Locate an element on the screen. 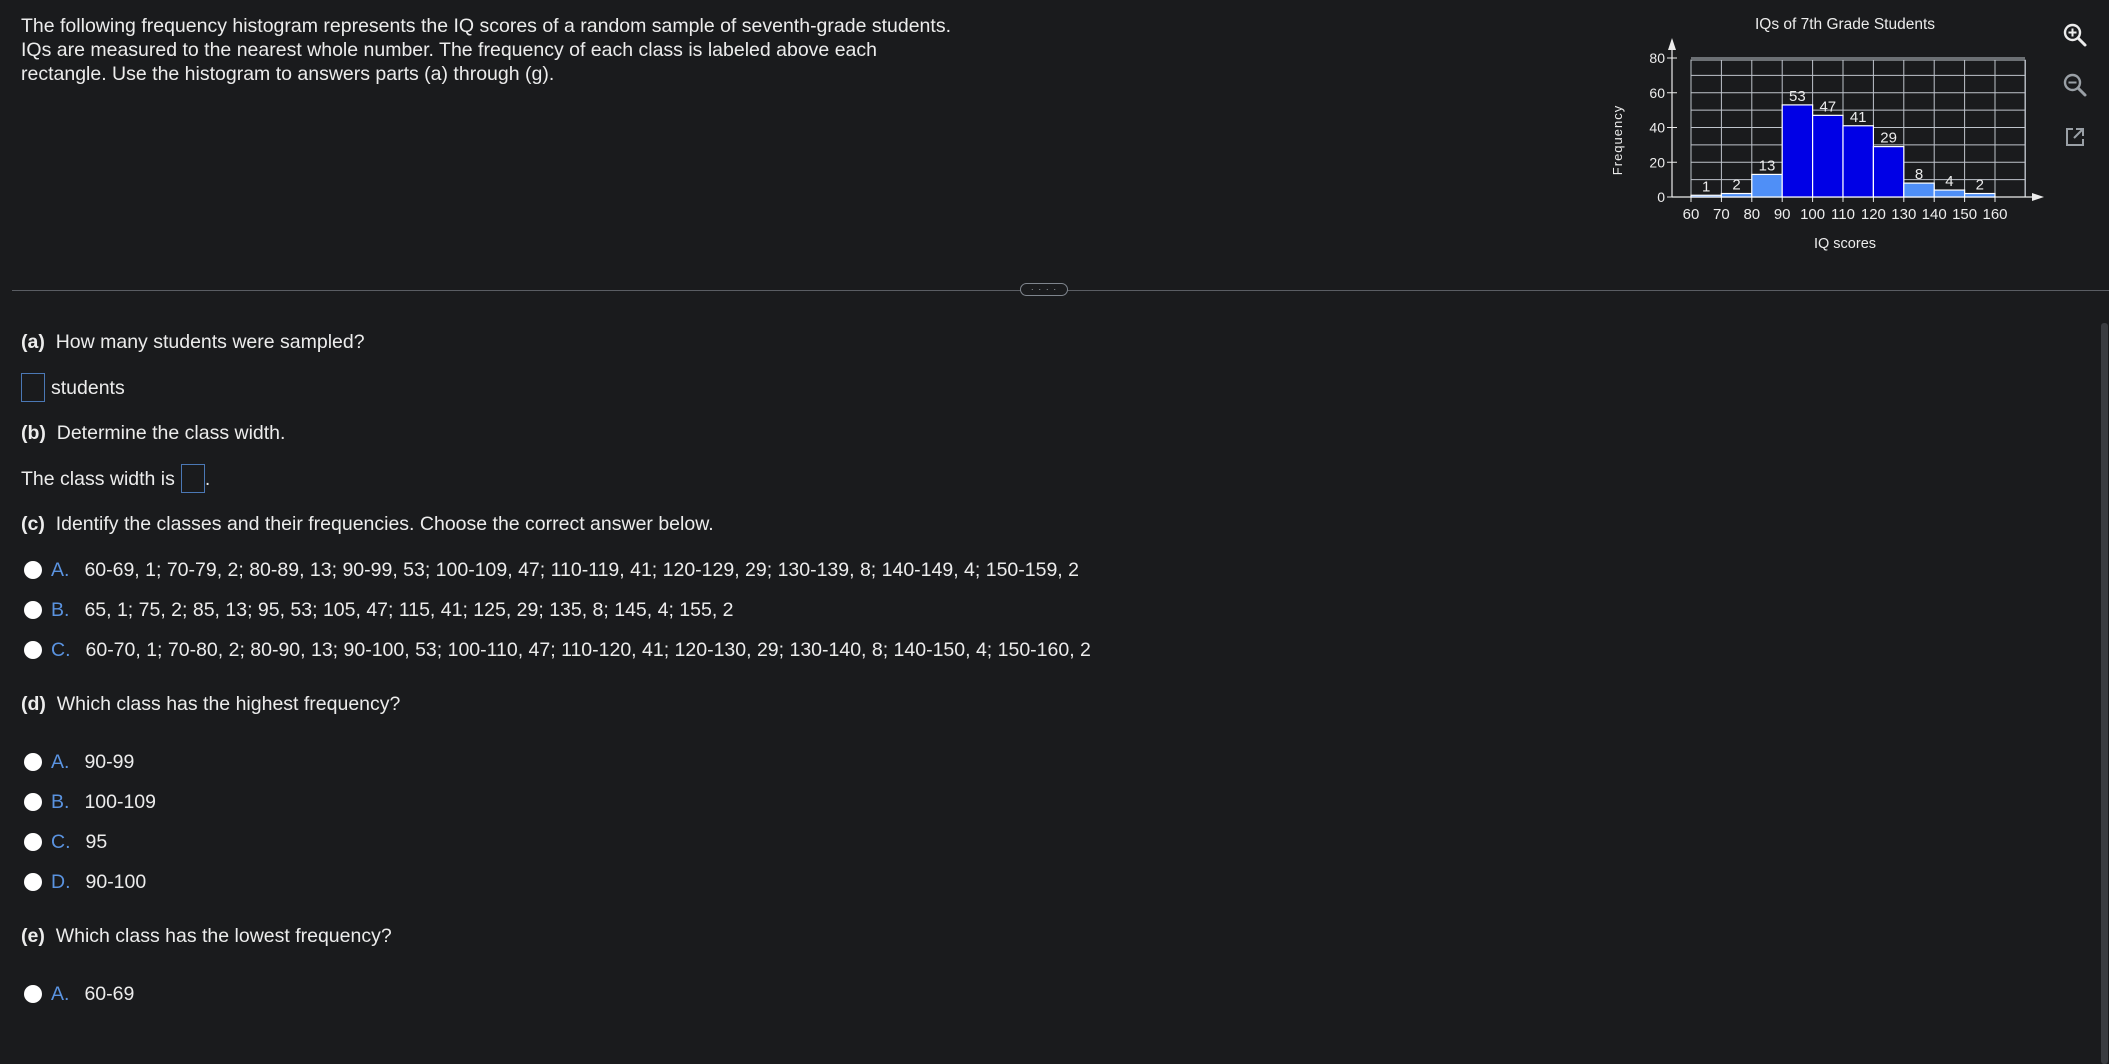 Image resolution: width=2109 pixels, height=1064 pixels. x-tick-label: 90 is located at coordinates (1782, 214).